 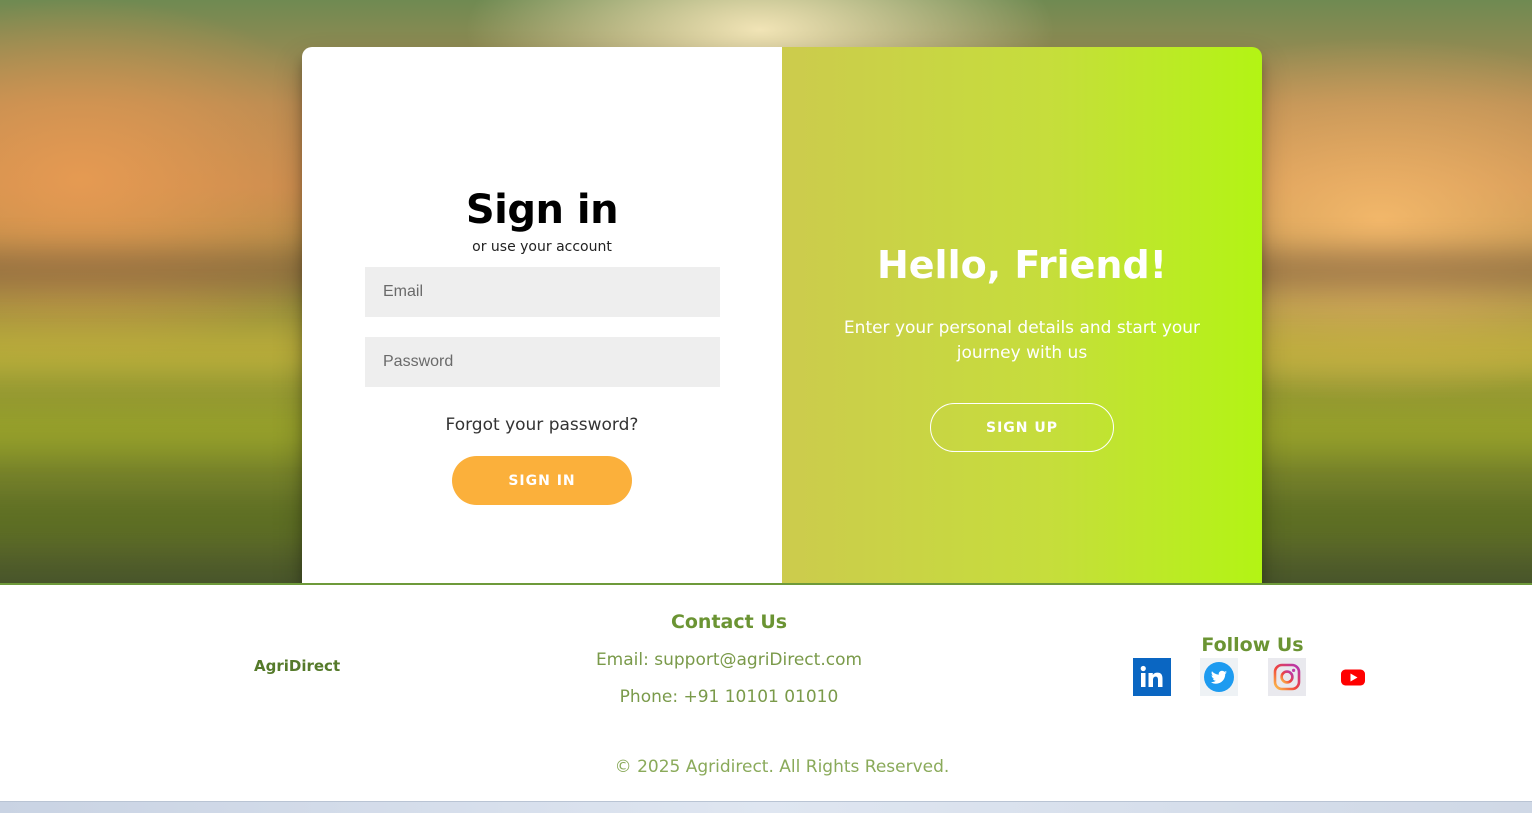 I want to click on taskbar-edge, so click(x=766, y=807).